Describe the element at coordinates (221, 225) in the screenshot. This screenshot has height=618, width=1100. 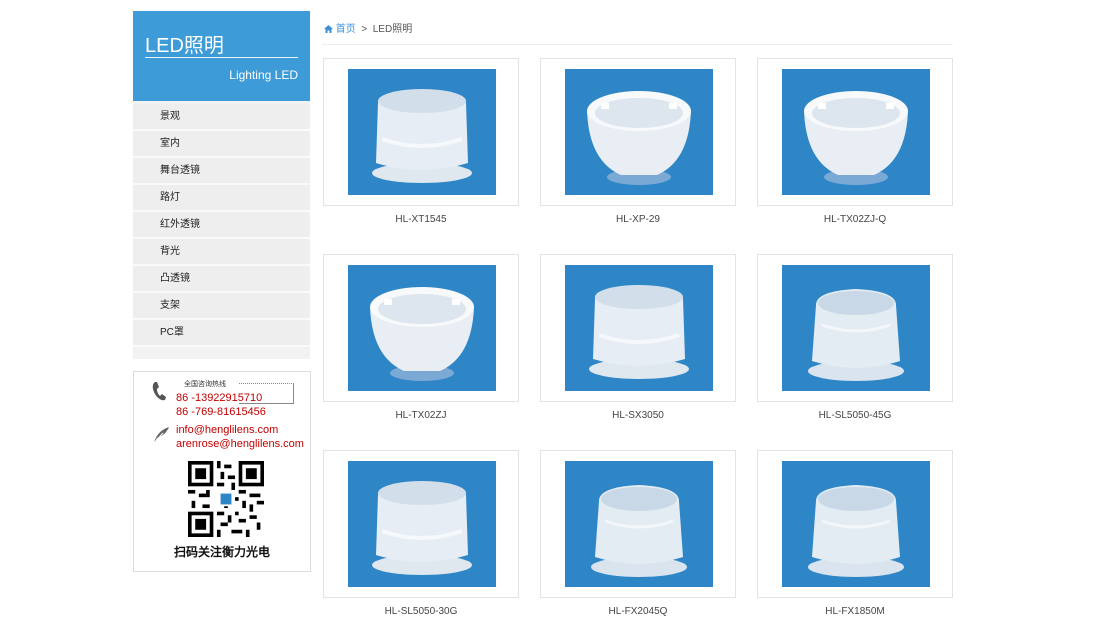
I see `sidebar-item: 红外透镜` at that location.